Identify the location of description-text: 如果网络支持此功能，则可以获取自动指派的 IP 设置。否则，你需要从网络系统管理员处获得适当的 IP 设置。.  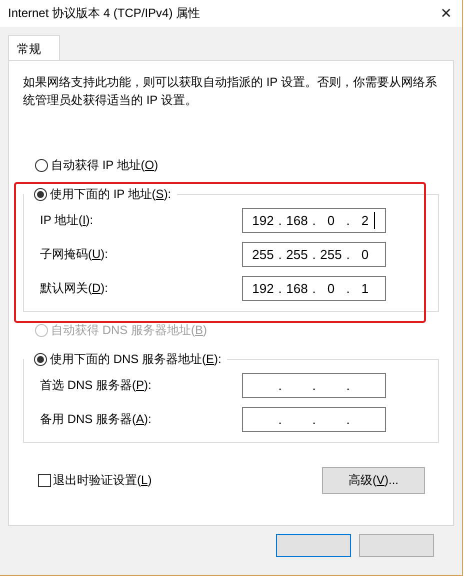
(230, 91).